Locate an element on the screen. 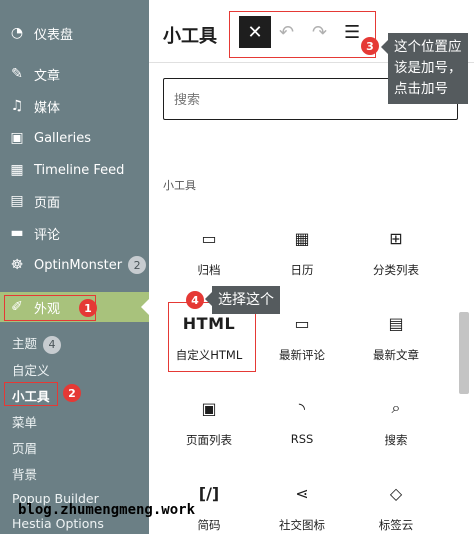  sidebar-item-label: 媒体 is located at coordinates (47, 108).